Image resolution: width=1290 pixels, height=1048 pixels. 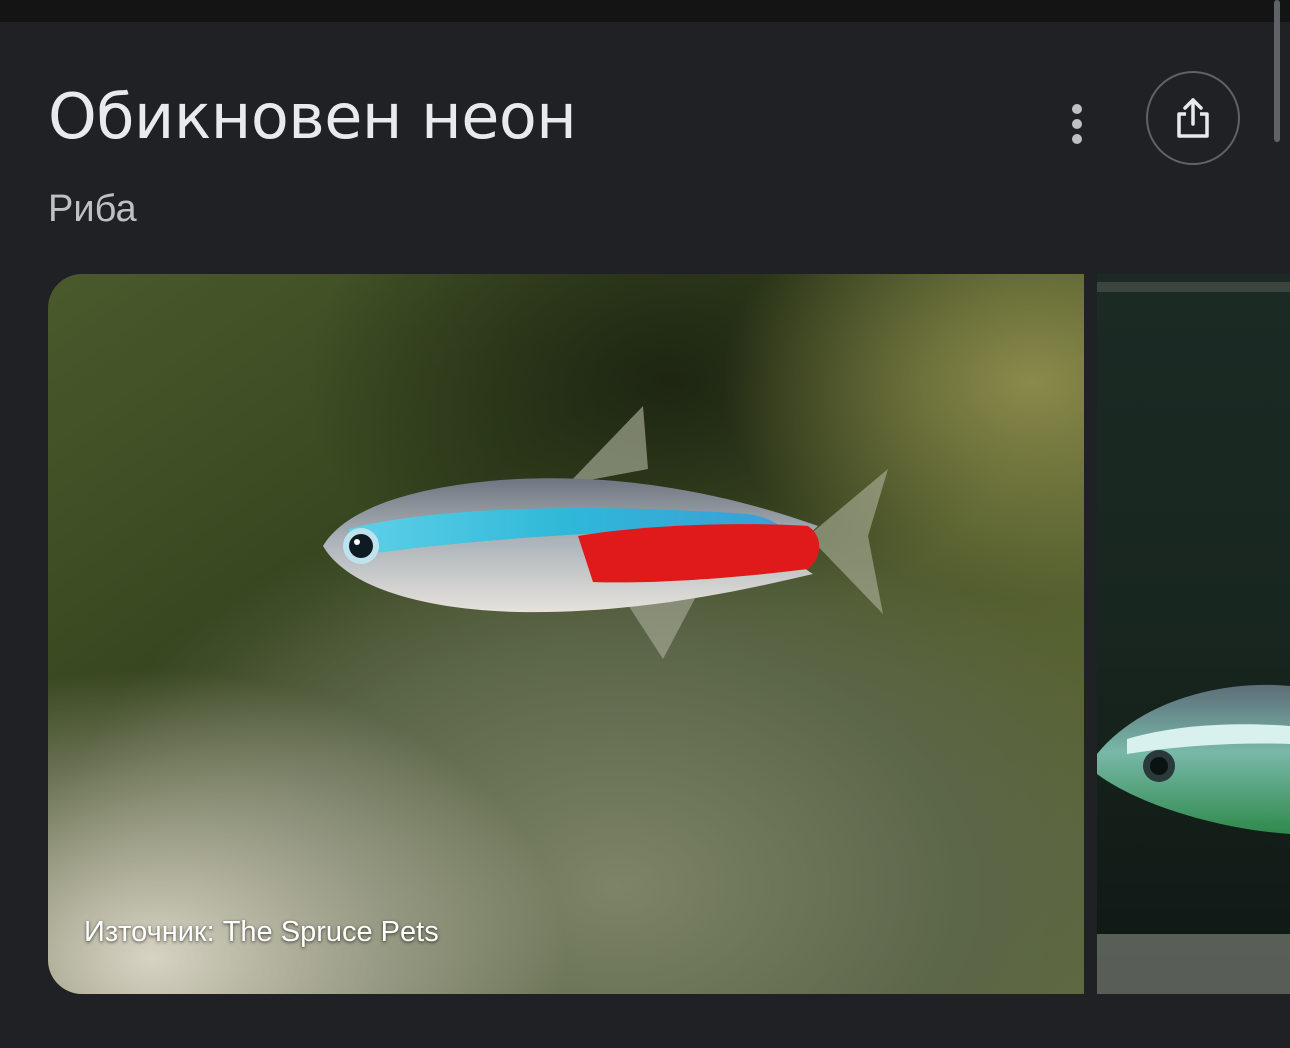 I want to click on image-source-caption: Източник: The Spruce Pets, so click(x=261, y=932).